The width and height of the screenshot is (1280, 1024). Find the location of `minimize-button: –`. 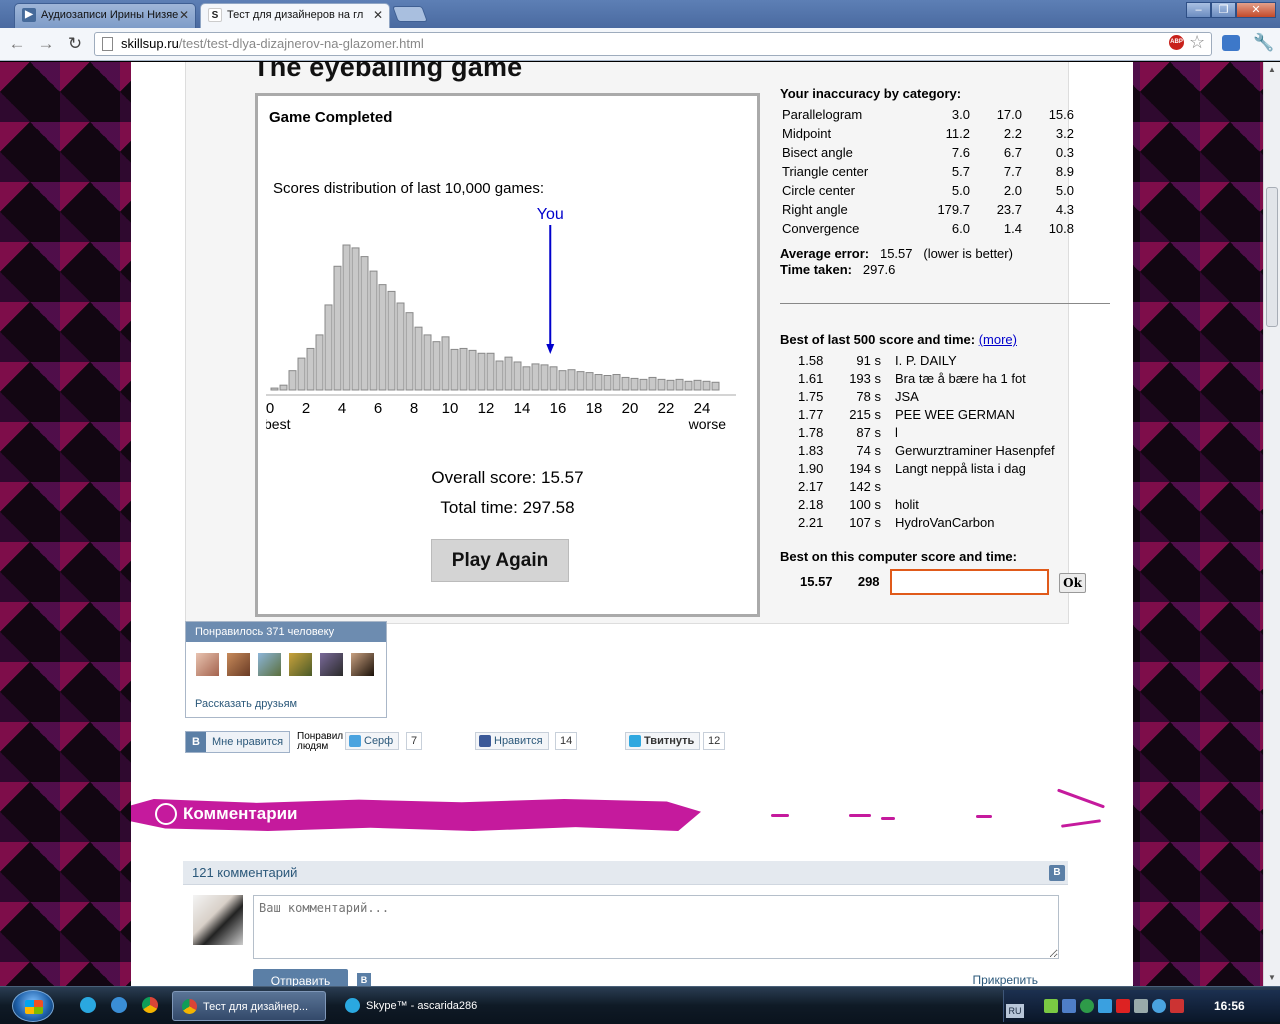

minimize-button: – is located at coordinates (1198, 10).